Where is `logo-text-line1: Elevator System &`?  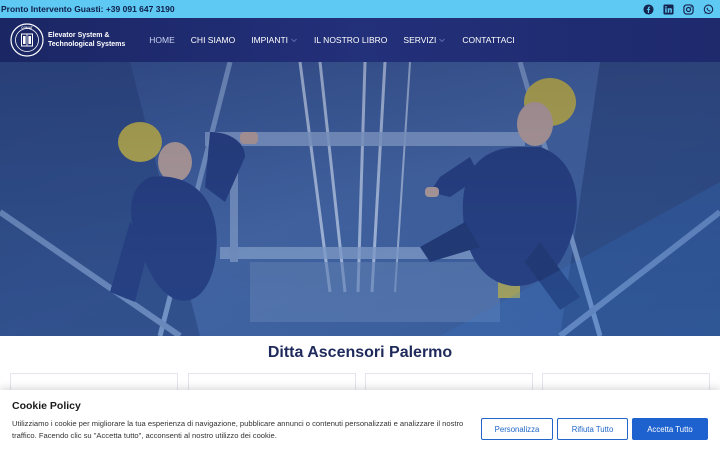
logo-text-line1: Elevator System & is located at coordinates (79, 35).